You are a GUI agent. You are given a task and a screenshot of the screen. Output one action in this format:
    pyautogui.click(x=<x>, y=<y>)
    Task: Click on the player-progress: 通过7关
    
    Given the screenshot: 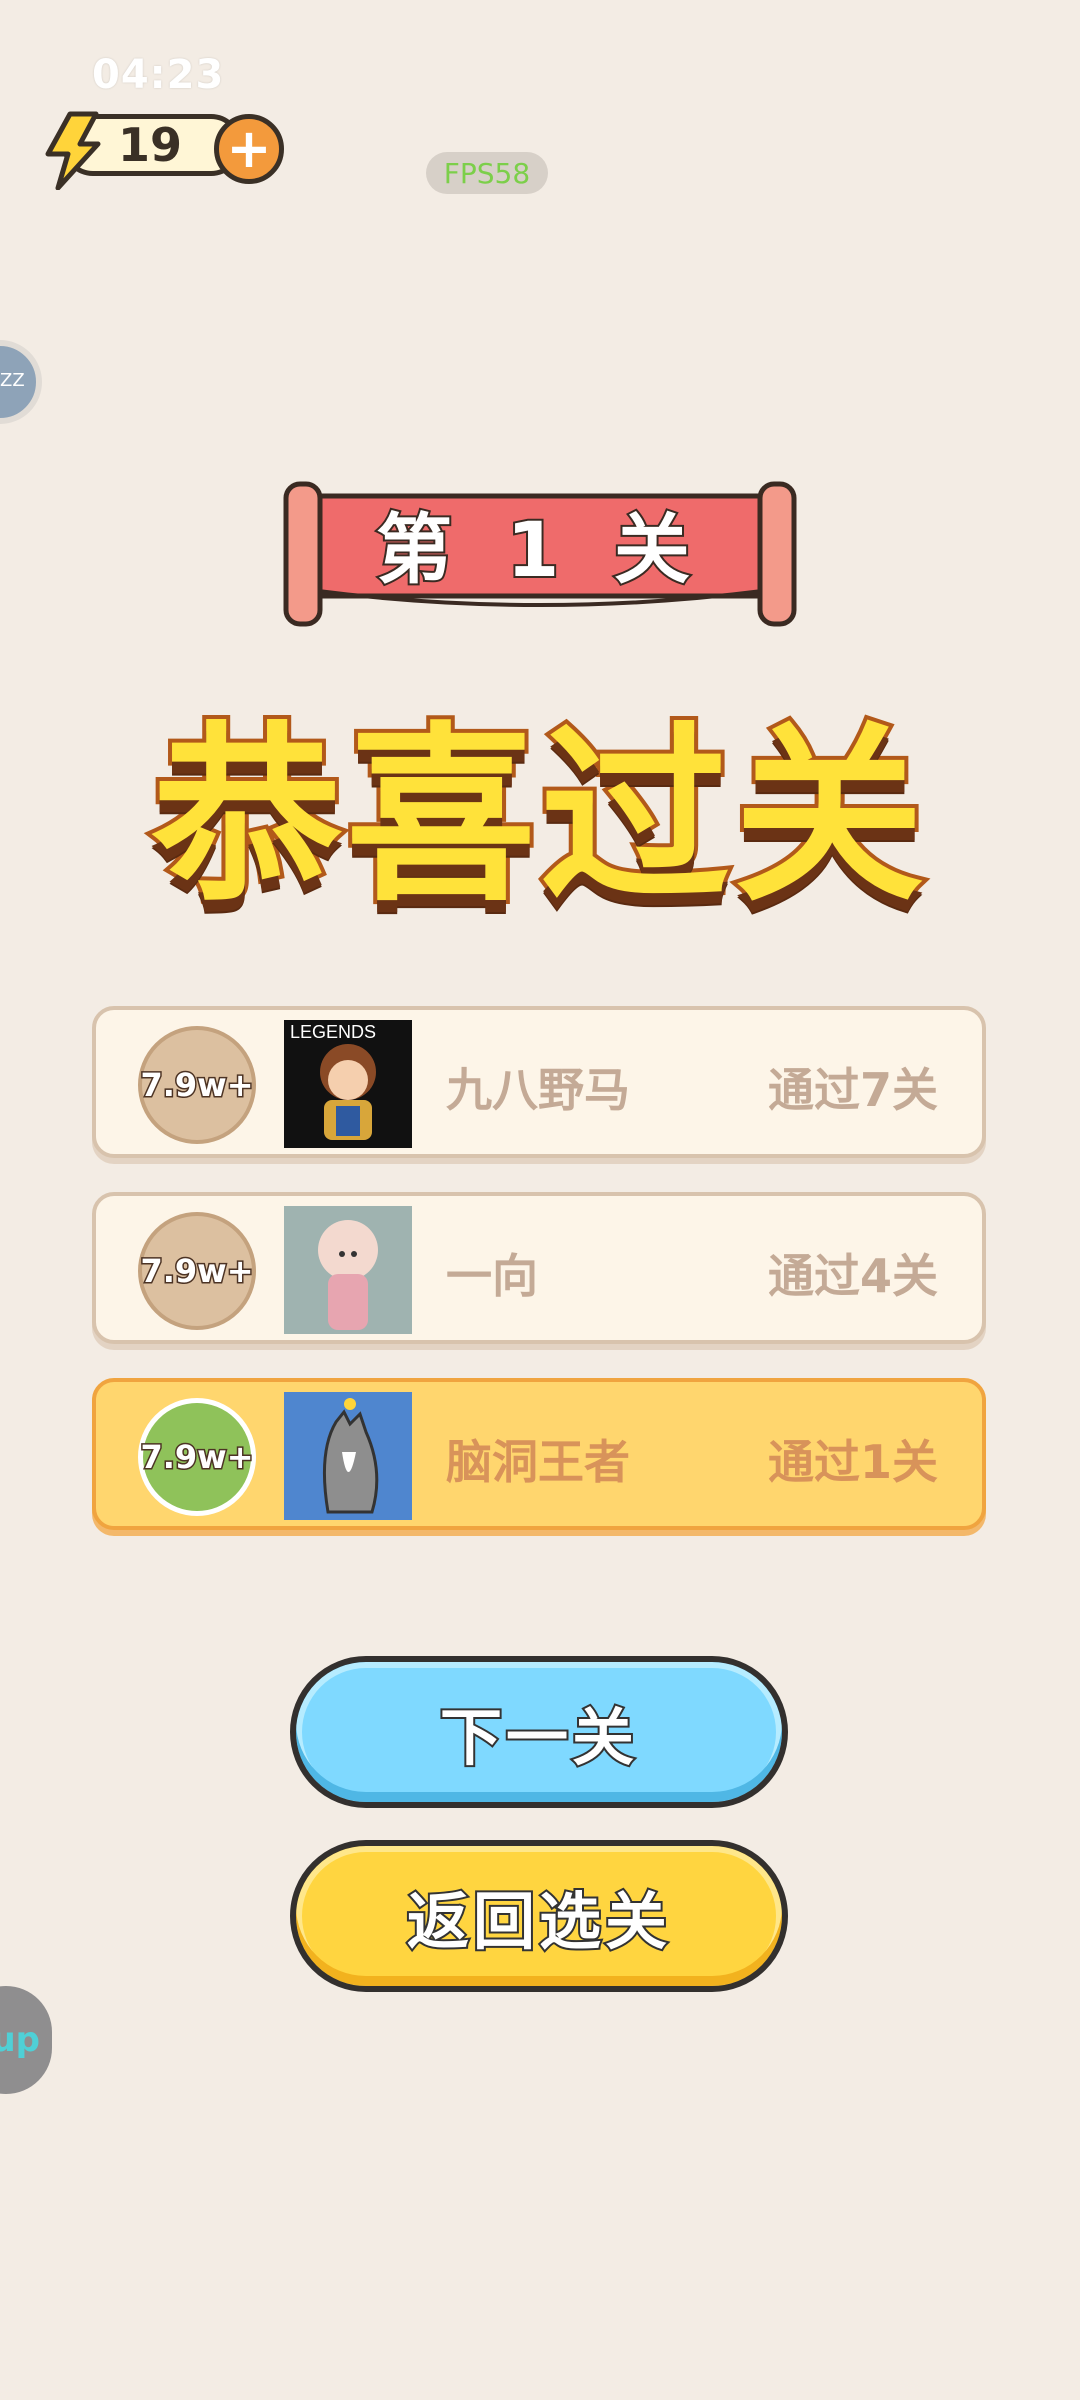 What is the action you would take?
    pyautogui.click(x=852, y=1090)
    